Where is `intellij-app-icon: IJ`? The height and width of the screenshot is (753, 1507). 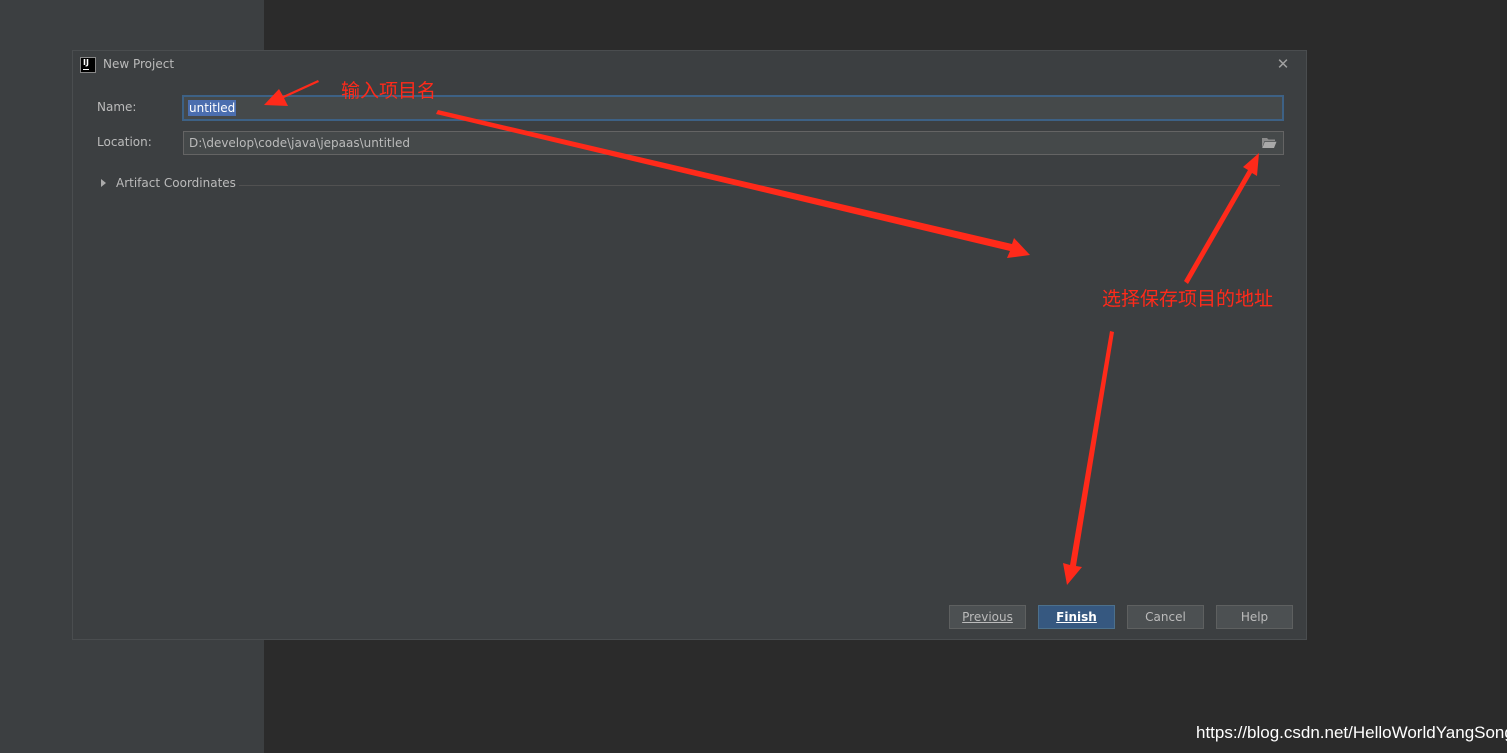 intellij-app-icon: IJ is located at coordinates (88, 65).